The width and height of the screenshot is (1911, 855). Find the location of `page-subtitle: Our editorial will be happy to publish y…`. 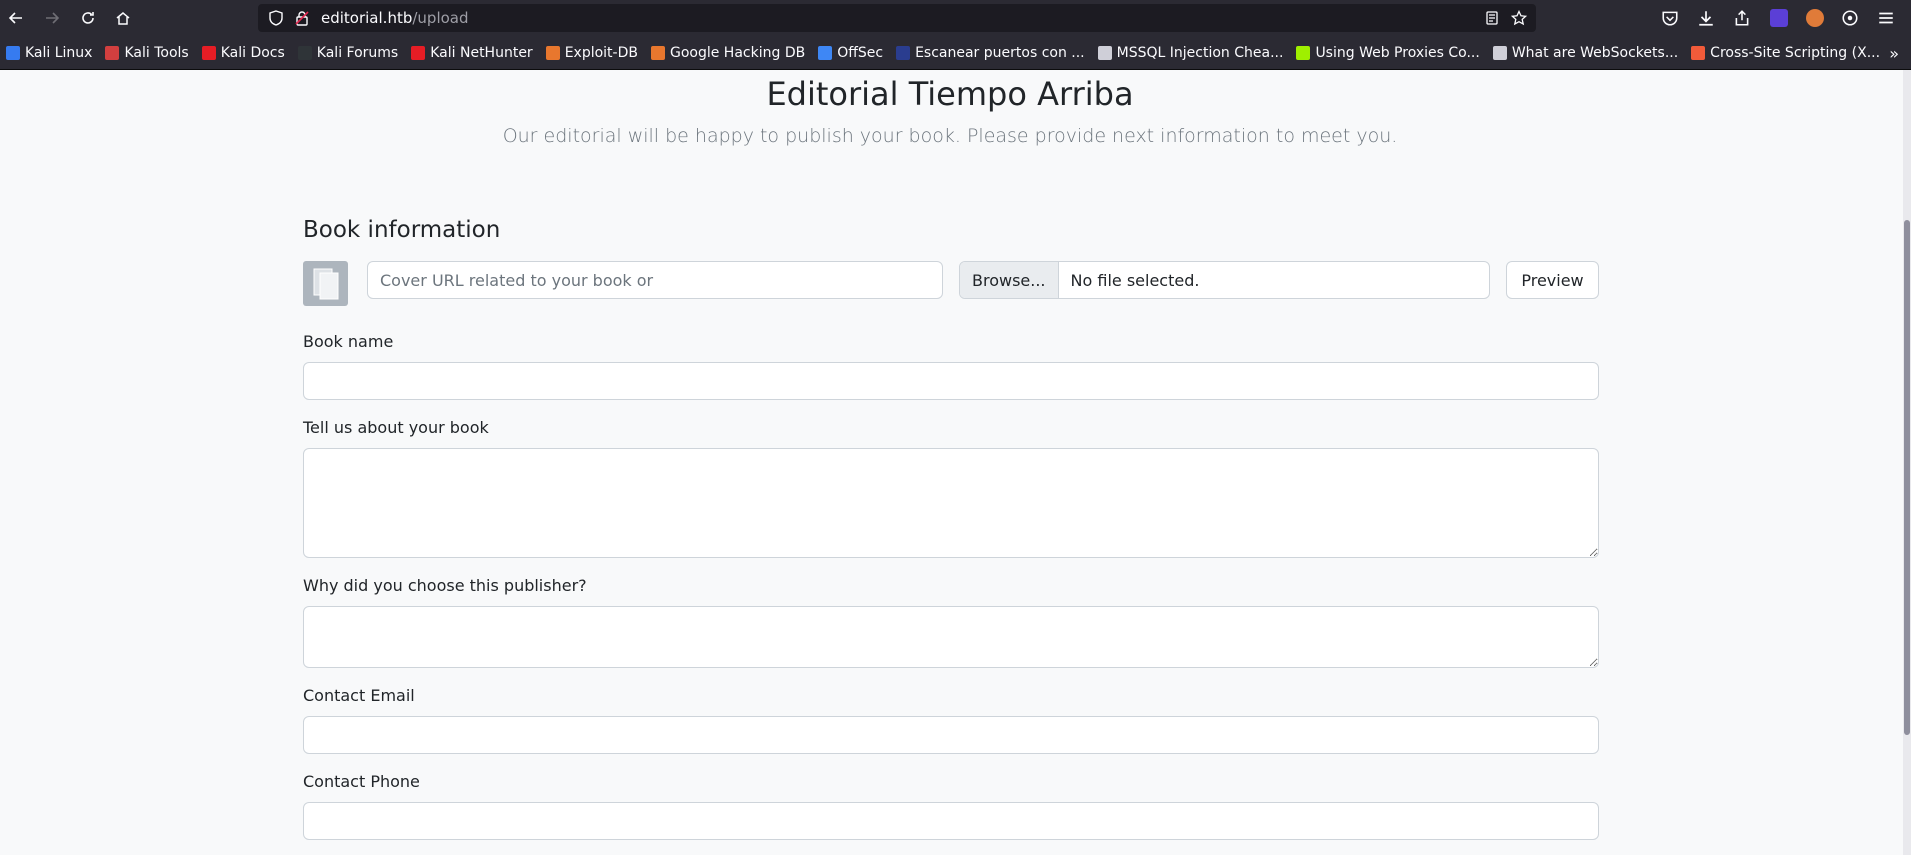

page-subtitle: Our editorial will be happy to publish y… is located at coordinates (950, 136).